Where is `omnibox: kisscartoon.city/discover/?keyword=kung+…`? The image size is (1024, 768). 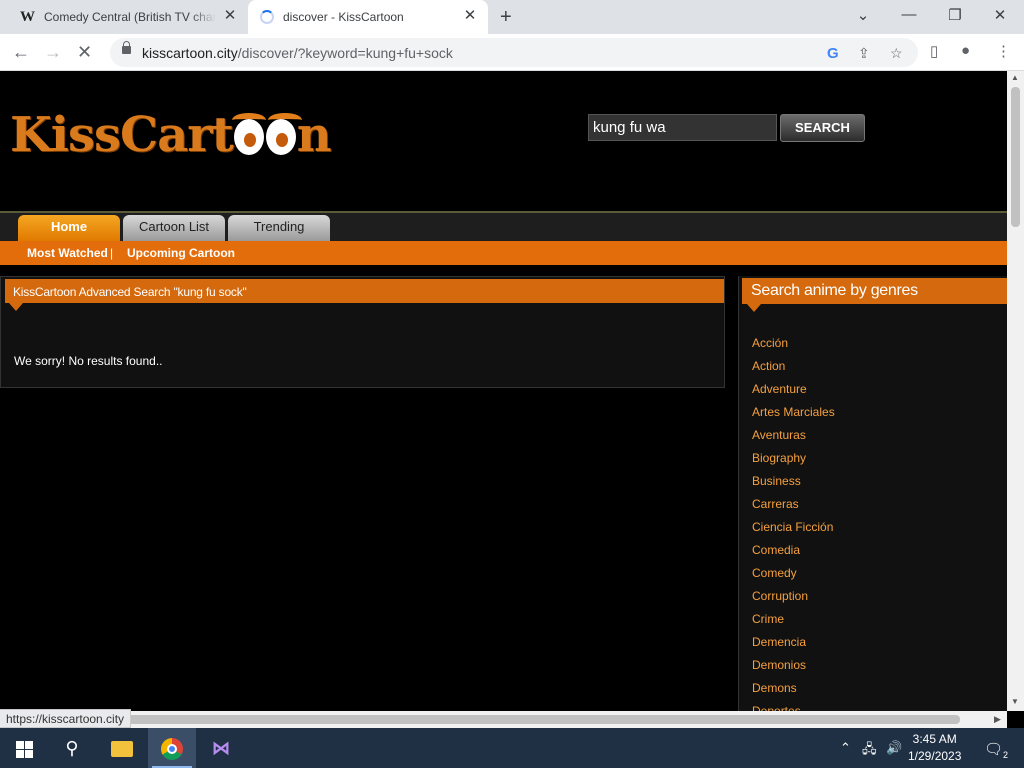
omnibox: kisscartoon.city/discover/?keyword=kung+… is located at coordinates (514, 52).